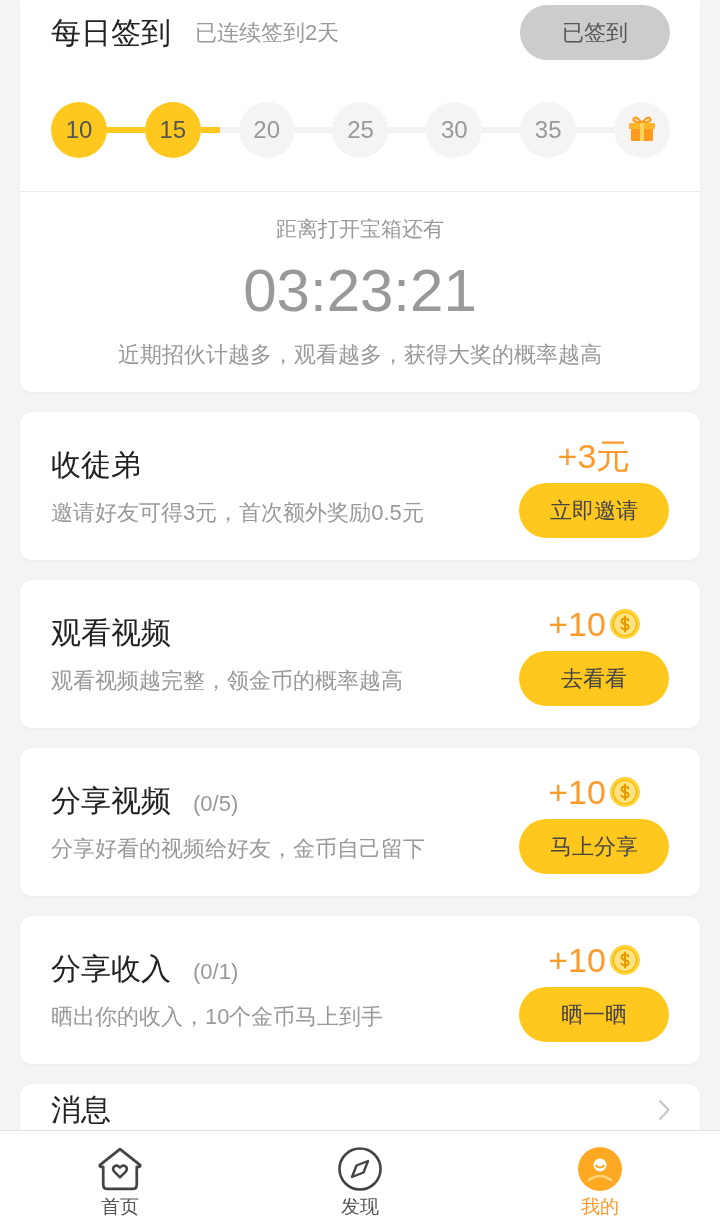  Describe the element at coordinates (594, 510) in the screenshot. I see `task-button: 立即邀请` at that location.